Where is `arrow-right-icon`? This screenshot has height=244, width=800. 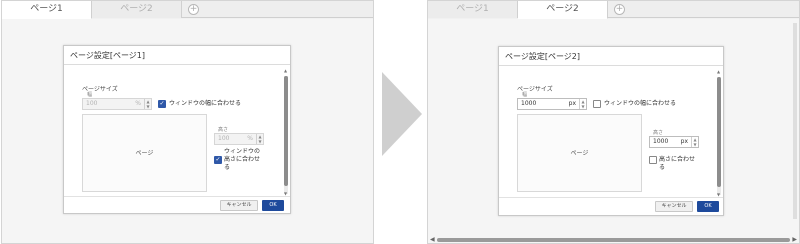 arrow-right-icon is located at coordinates (402, 114).